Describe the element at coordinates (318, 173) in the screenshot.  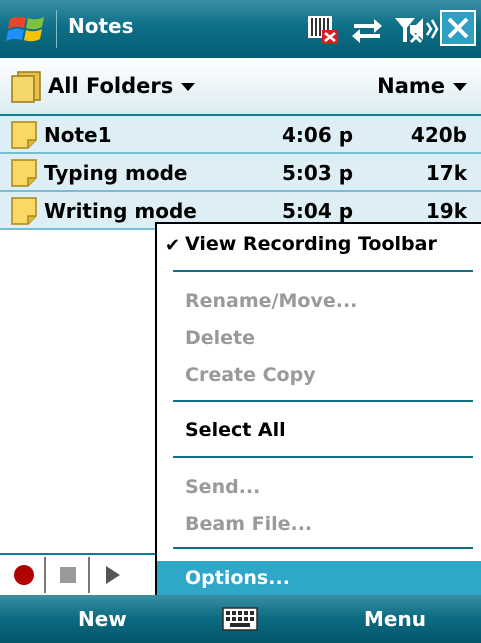
I see `note-time: 5:03 p` at that location.